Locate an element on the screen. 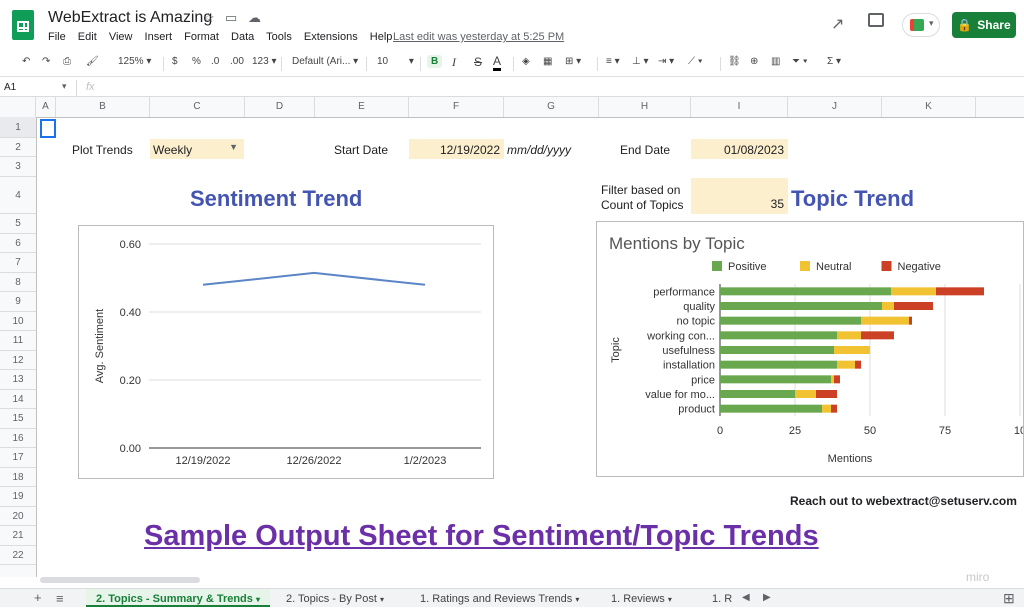 This screenshot has height=610, width=1024. column-header-d: D is located at coordinates (280, 107).